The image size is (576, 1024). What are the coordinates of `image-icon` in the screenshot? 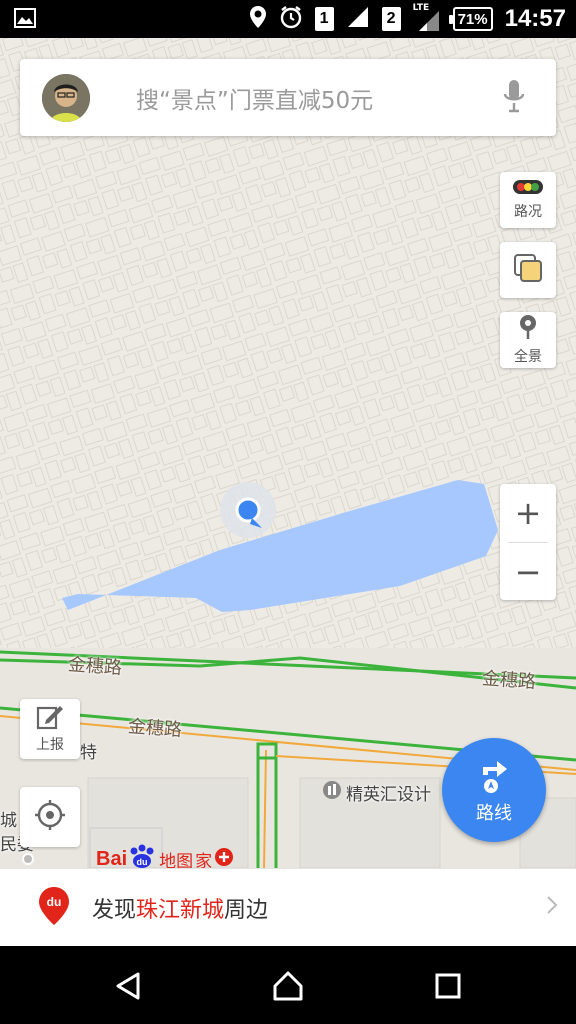 It's located at (25, 20).